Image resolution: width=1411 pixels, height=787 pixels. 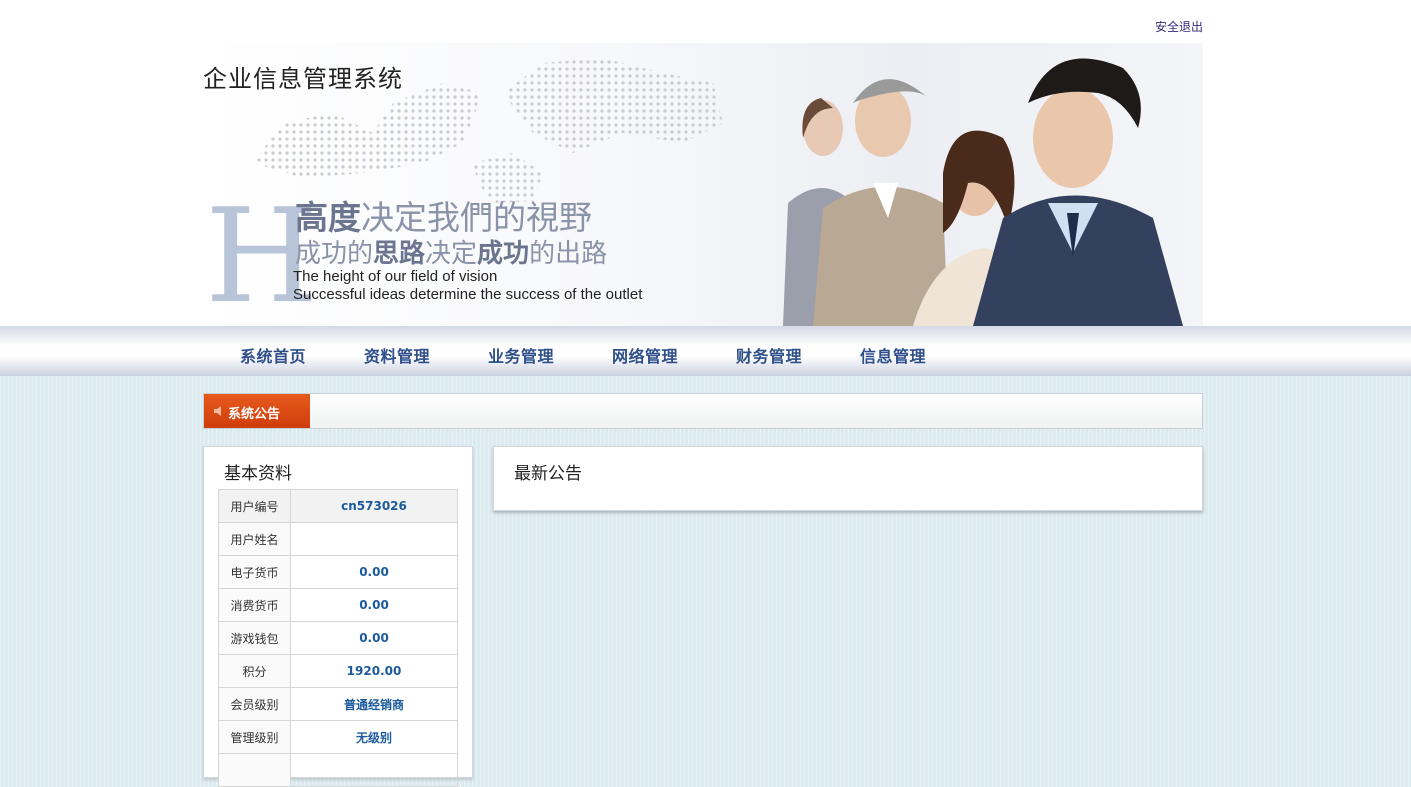 What do you see at coordinates (705, 351) in the screenshot?
I see `main-nav: 系统首页 资料管理 业务管理 网络管理 财务管理 信息管理` at bounding box center [705, 351].